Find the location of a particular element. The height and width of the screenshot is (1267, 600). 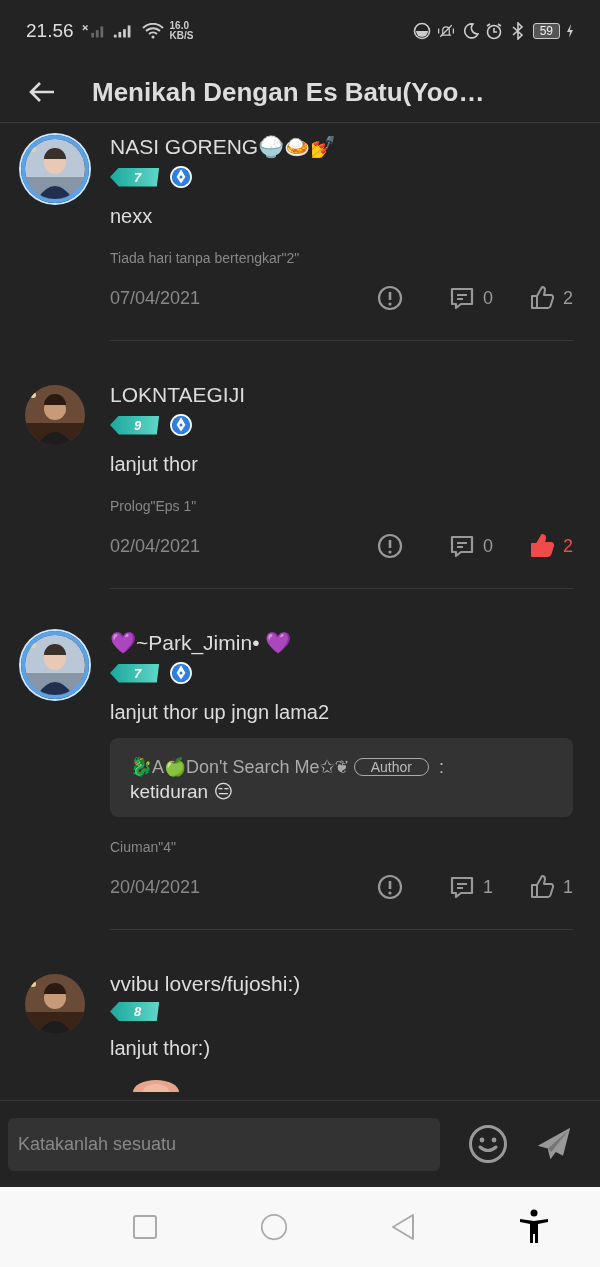

comment-date: 20/04/2021 is located at coordinates (155, 887).